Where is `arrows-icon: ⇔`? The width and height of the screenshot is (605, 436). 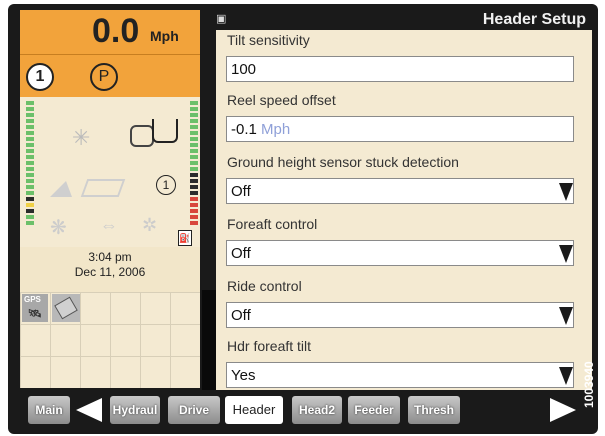 arrows-icon: ⇔ is located at coordinates (109, 225).